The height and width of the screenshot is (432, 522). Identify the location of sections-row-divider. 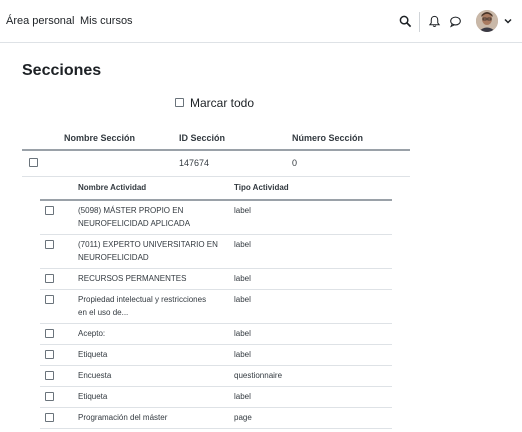
(216, 176).